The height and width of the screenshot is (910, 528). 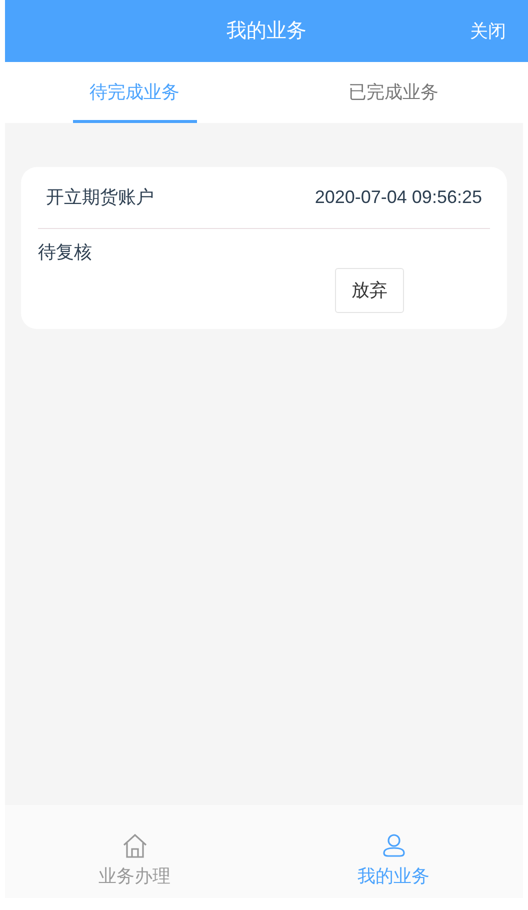 I want to click on abandon-button: 放弃, so click(x=369, y=290).